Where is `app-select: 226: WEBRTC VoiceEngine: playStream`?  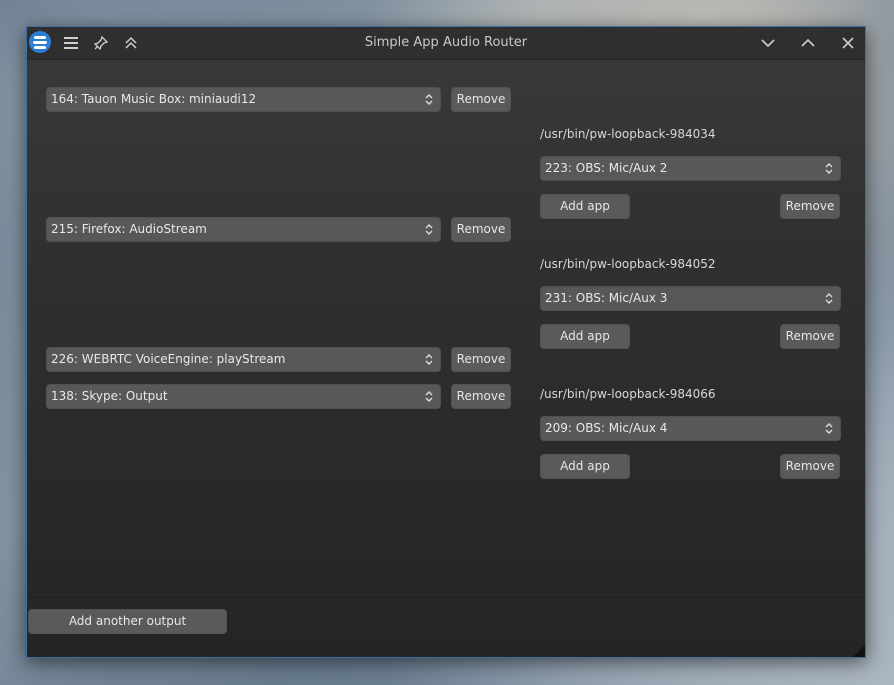
app-select: 226: WEBRTC VoiceEngine: playStream is located at coordinates (243, 359).